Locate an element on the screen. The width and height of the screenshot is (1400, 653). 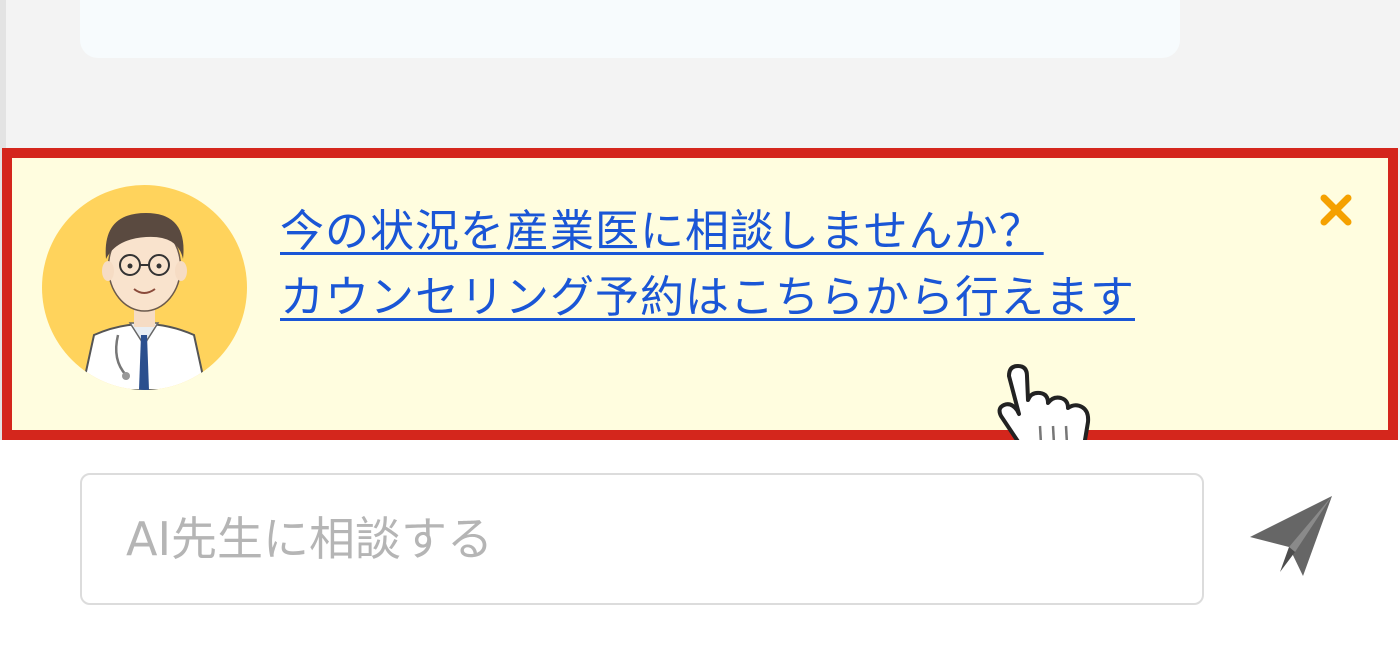
close-icon is located at coordinates (1336, 210).